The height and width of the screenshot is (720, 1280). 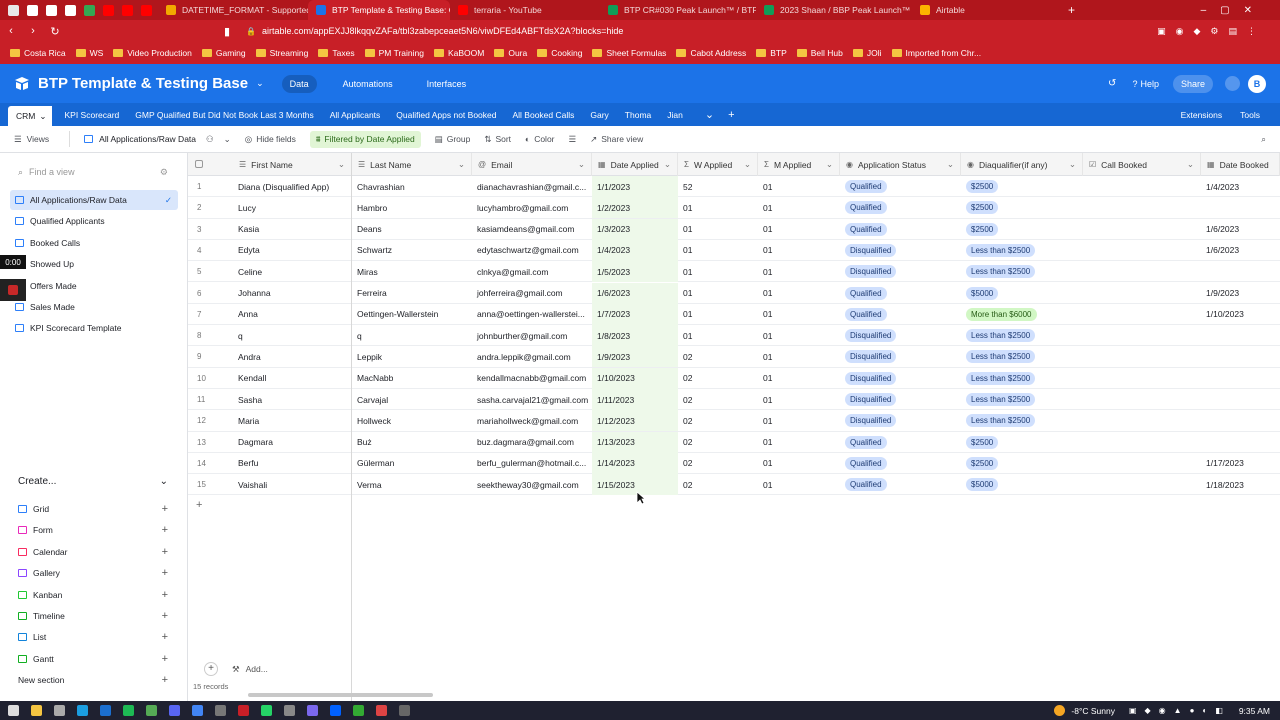 What do you see at coordinates (1071, 10) in the screenshot?
I see `new-tab-icon: +` at bounding box center [1071, 10].